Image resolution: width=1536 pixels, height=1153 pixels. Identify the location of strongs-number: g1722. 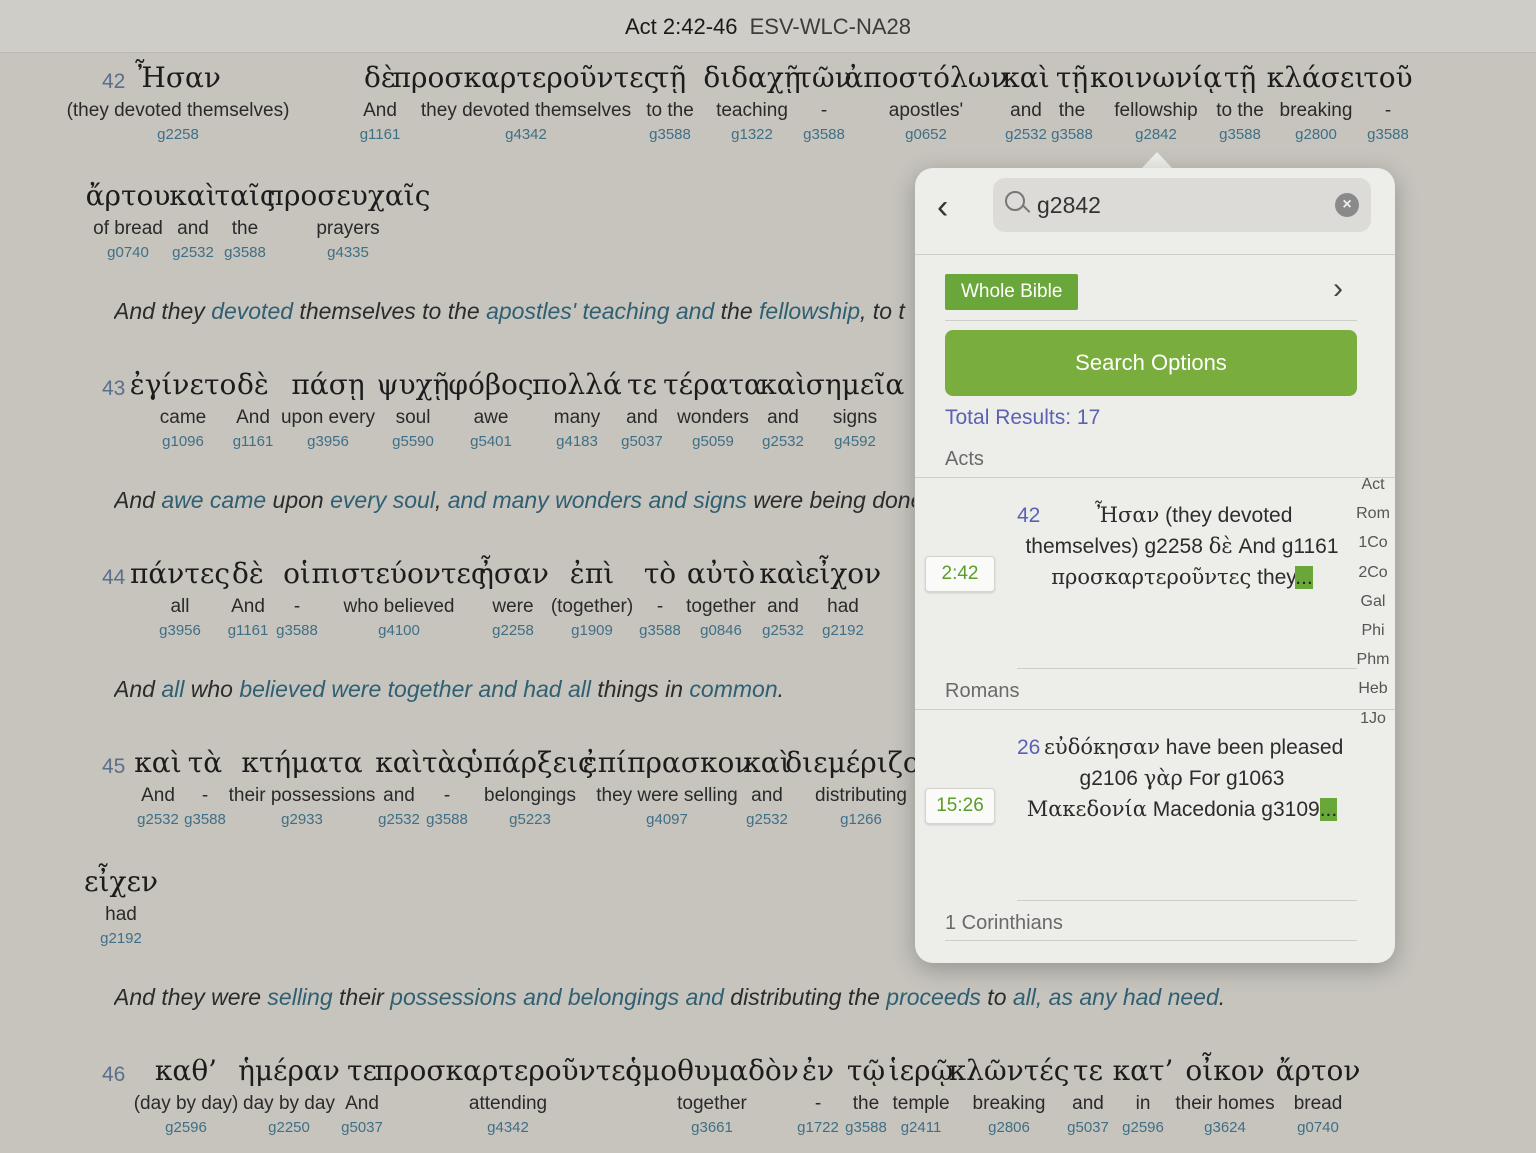
(818, 1128).